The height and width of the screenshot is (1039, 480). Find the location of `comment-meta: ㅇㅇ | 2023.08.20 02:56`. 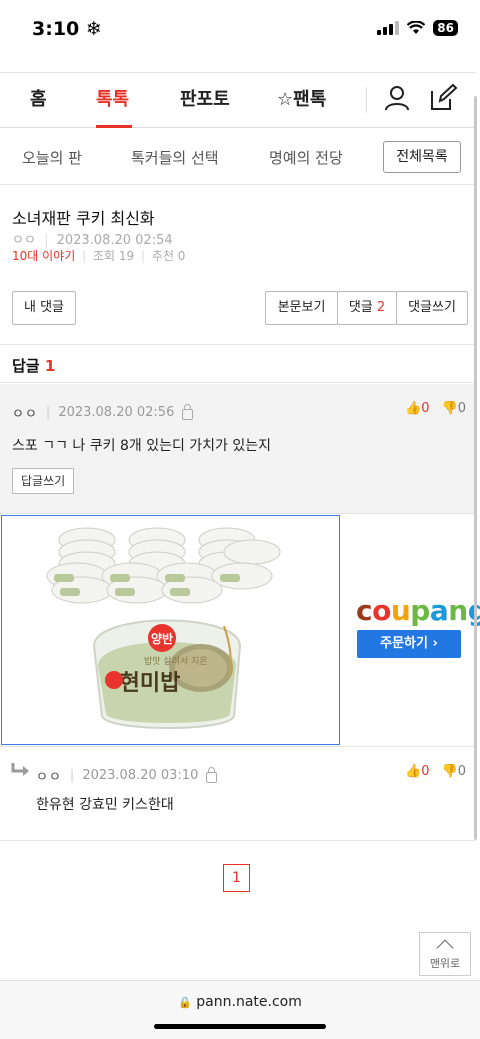

comment-meta: ㅇㅇ | 2023.08.20 02:56 is located at coordinates (103, 412).